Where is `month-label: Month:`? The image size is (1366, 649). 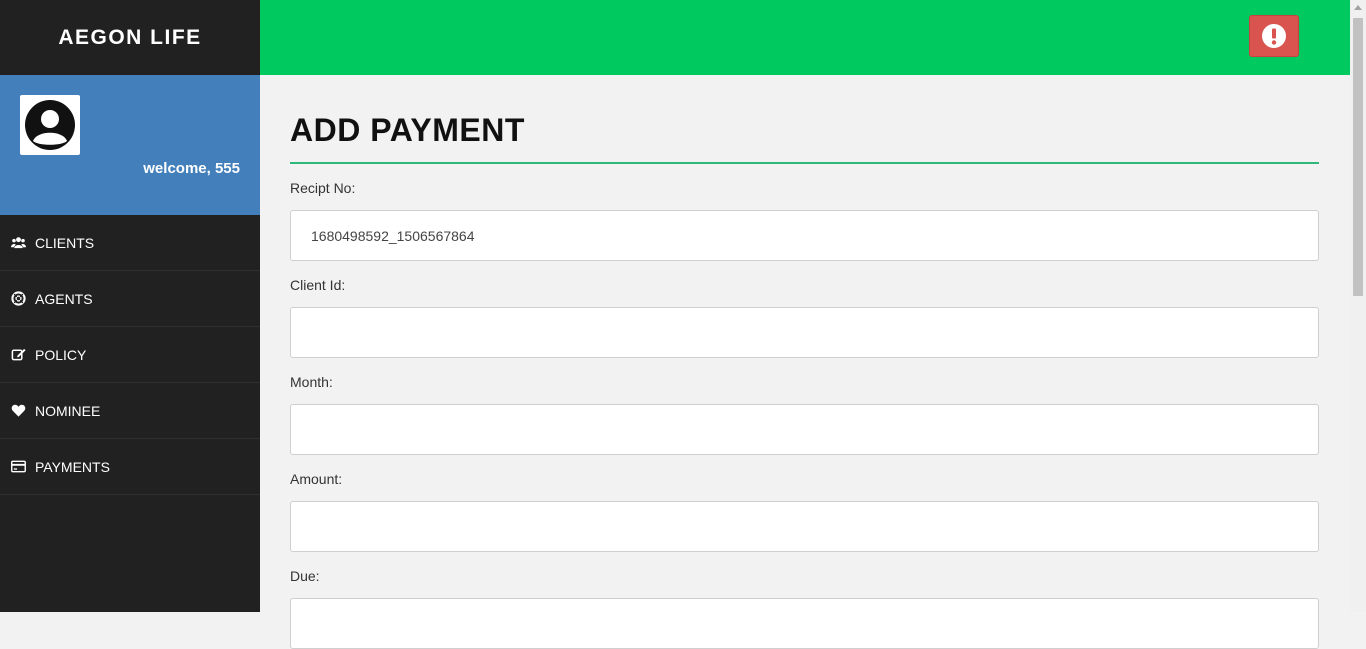
month-label: Month: is located at coordinates (311, 382).